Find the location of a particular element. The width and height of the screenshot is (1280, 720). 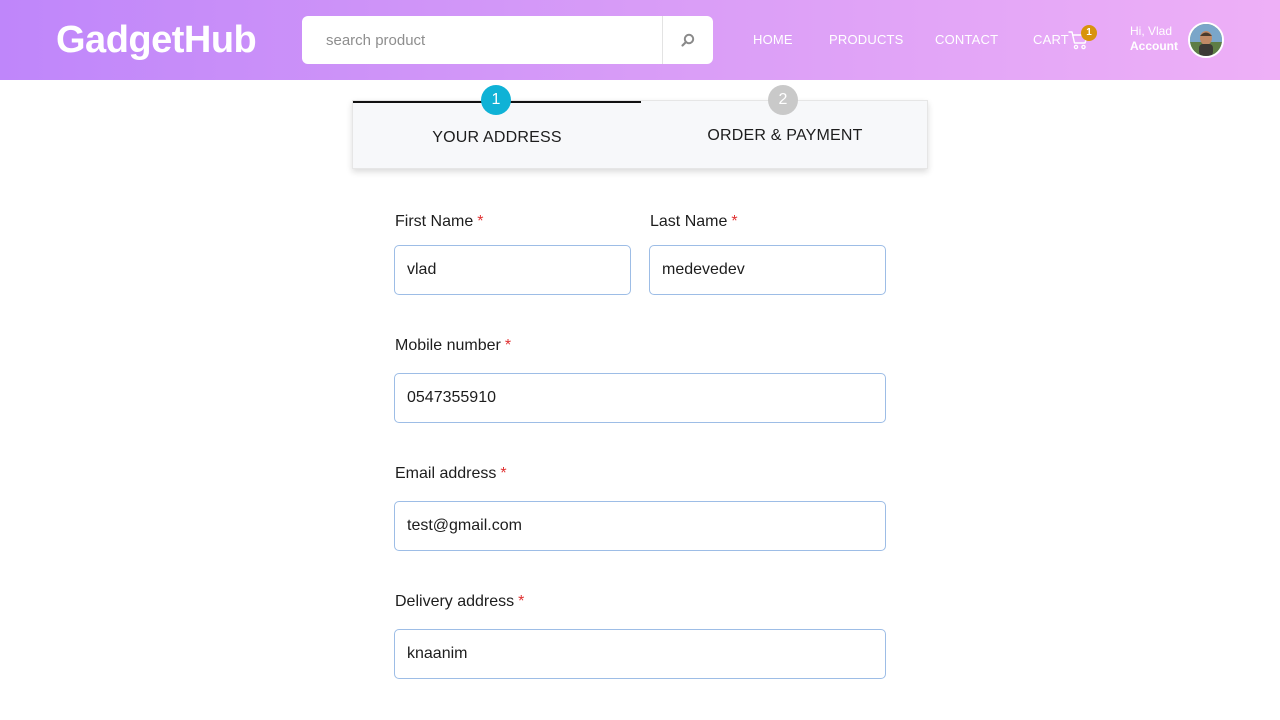

search-bar is located at coordinates (507, 40).